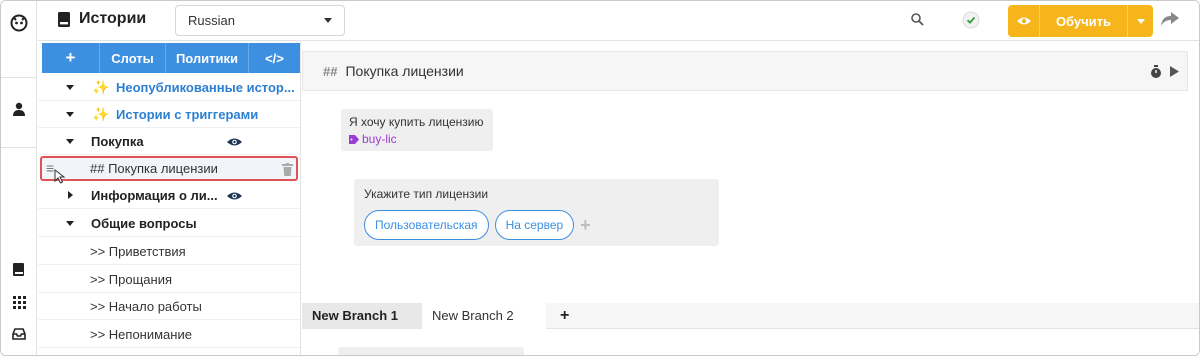  I want to click on search-icon, so click(917, 19).